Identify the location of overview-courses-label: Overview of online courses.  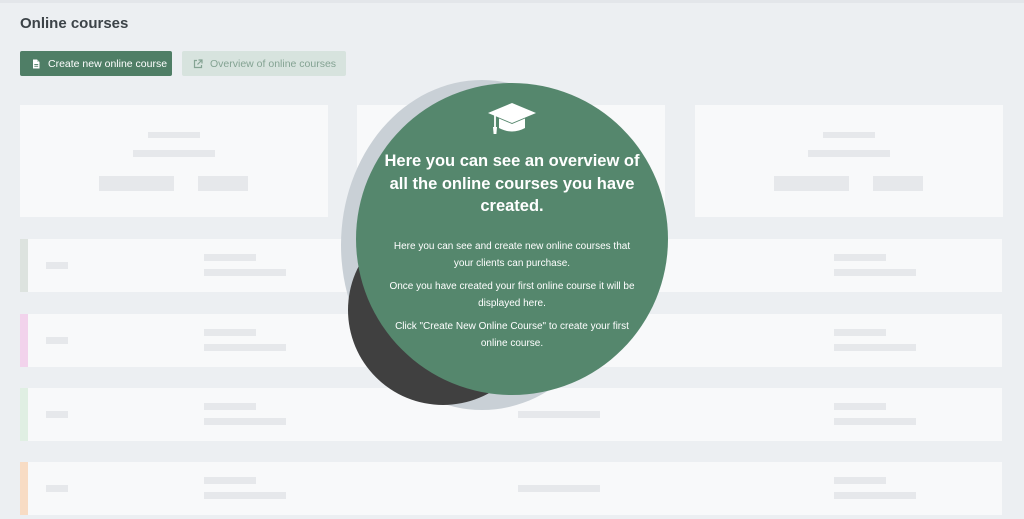
(273, 63).